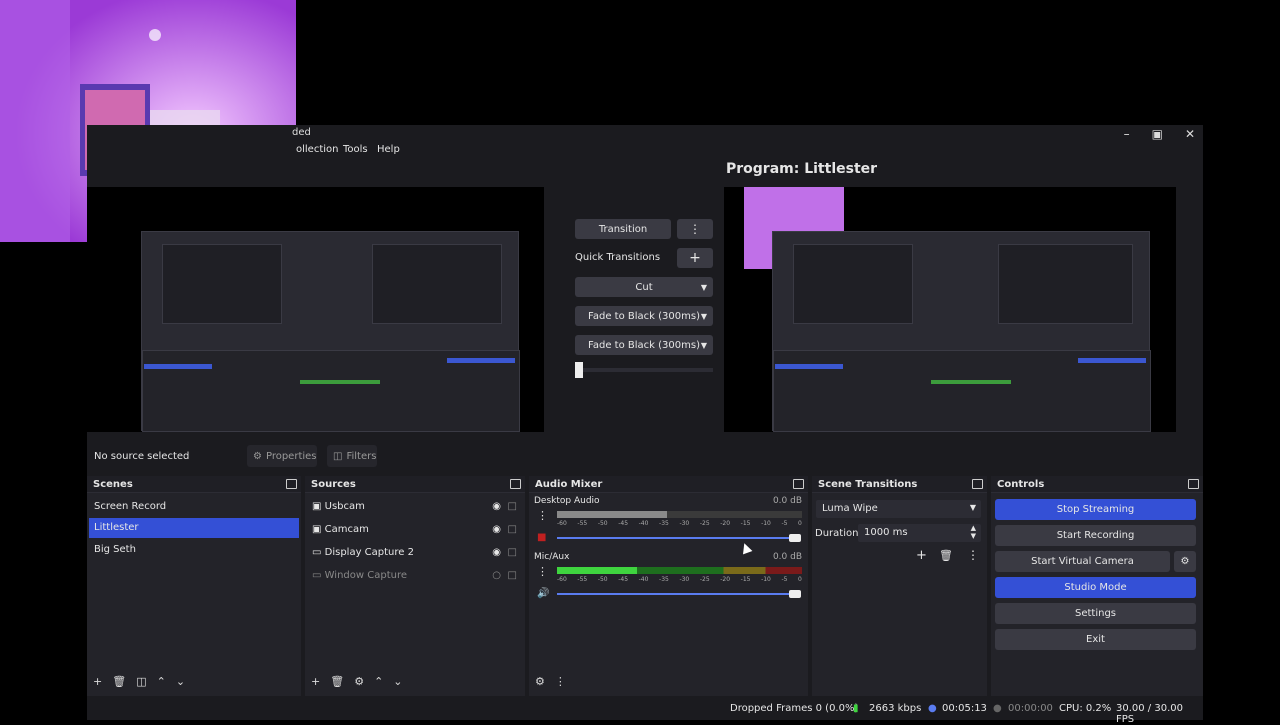 This screenshot has height=725, width=1280. I want to click on fade-to-black-button-1: Fade to Black (300ms) ▼, so click(644, 316).